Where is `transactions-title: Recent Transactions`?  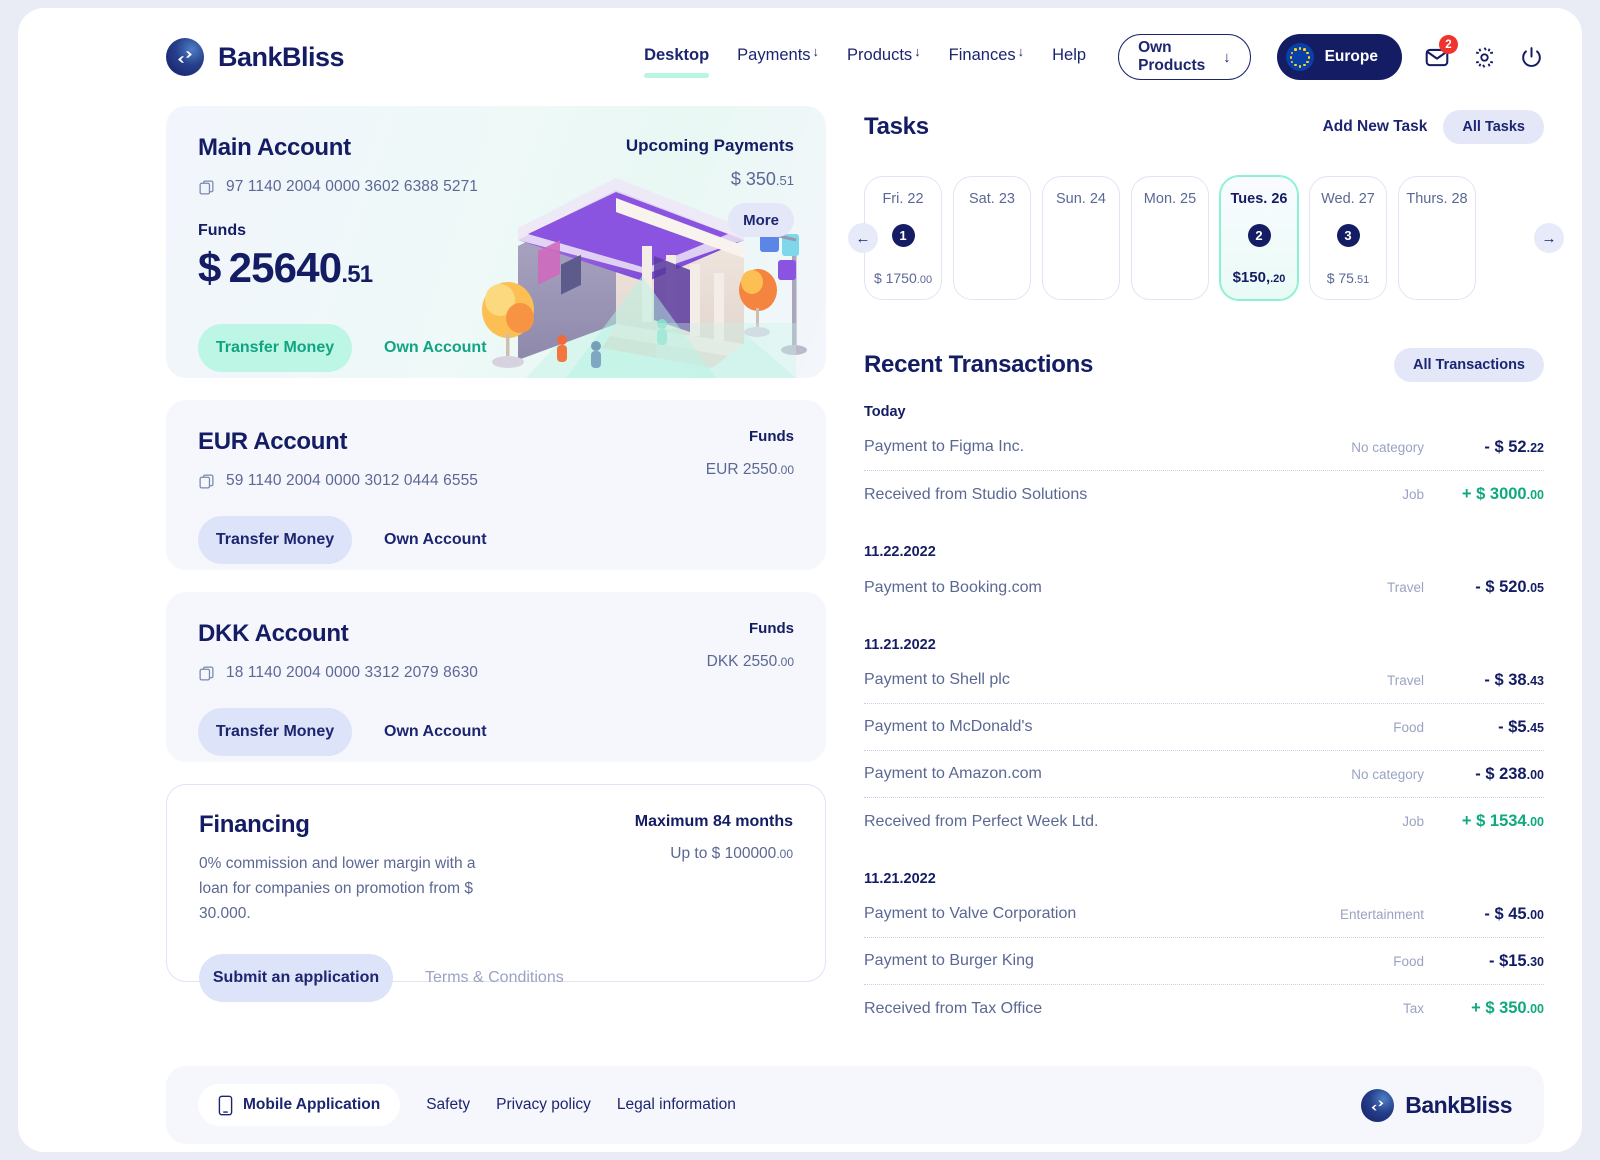
transactions-title: Recent Transactions is located at coordinates (979, 364).